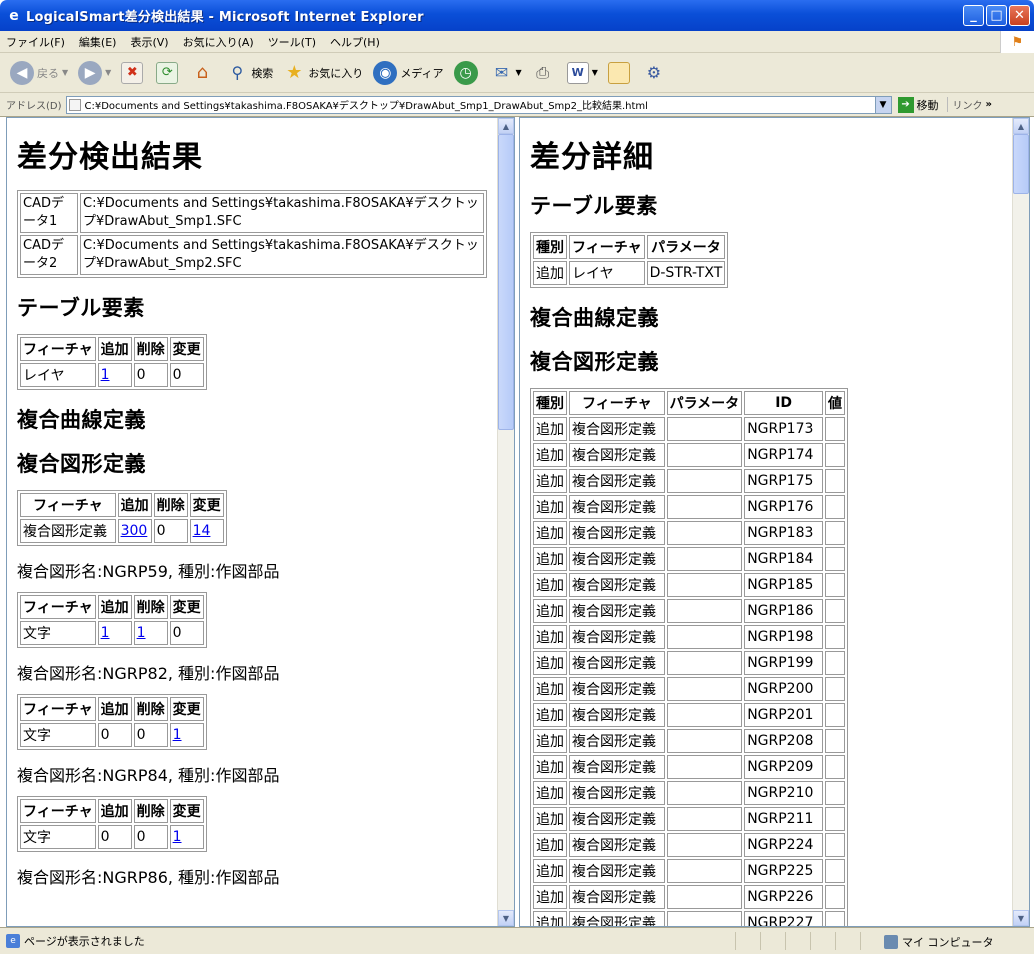 The height and width of the screenshot is (954, 1034). I want to click on changed-count-link: 14, so click(206, 531).